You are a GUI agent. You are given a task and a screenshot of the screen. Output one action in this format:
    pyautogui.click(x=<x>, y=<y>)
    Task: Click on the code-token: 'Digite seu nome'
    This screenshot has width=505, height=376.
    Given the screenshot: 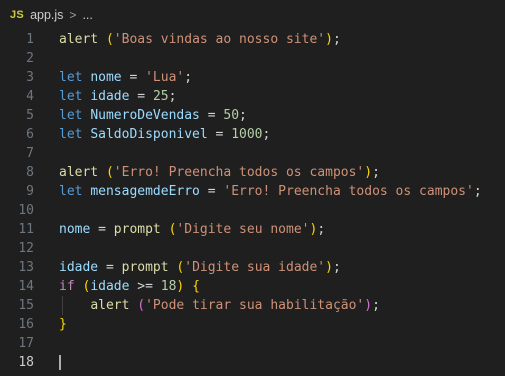 What is the action you would take?
    pyautogui.click(x=243, y=229)
    